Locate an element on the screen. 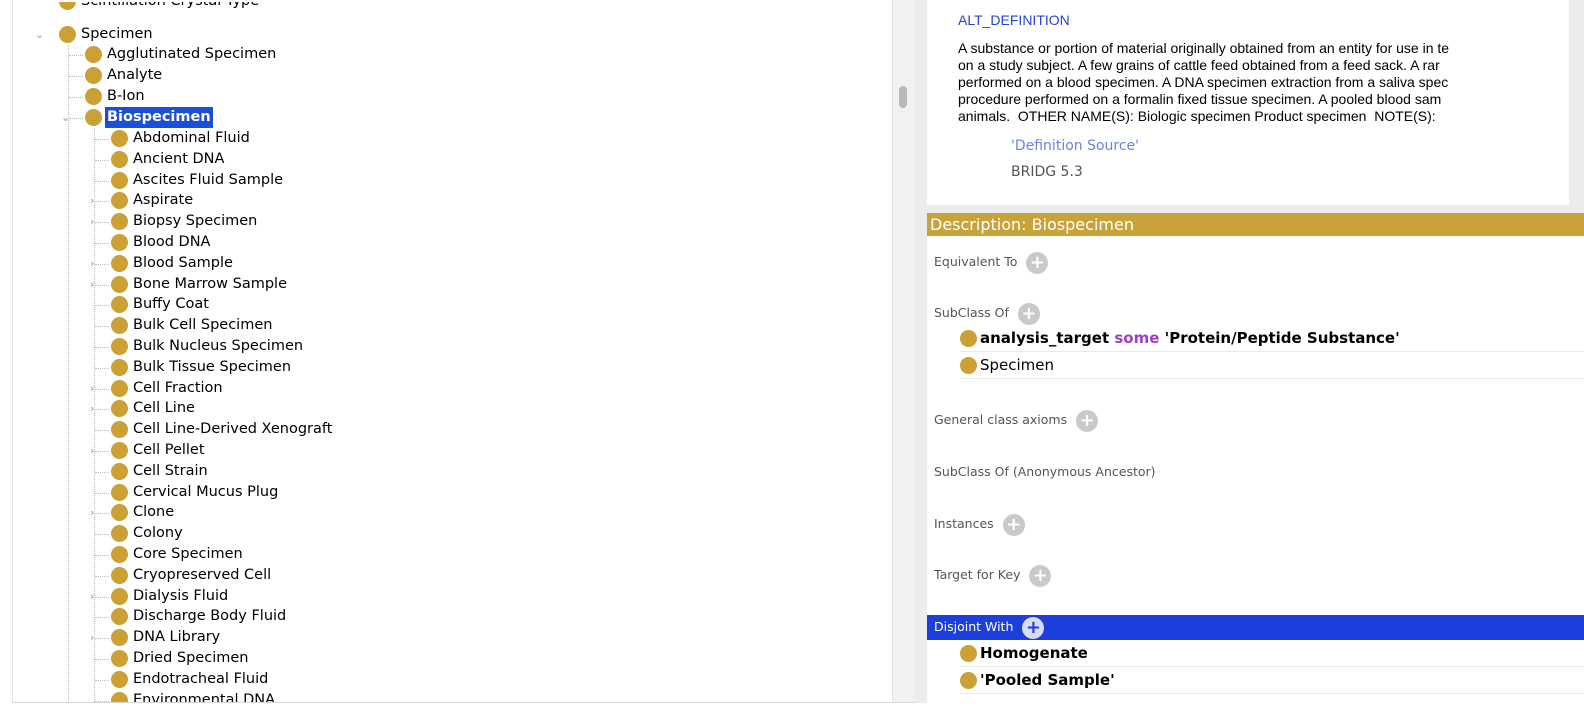 Image resolution: width=1584 pixels, height=716 pixels. add-equivalent-button: + is located at coordinates (1037, 262).